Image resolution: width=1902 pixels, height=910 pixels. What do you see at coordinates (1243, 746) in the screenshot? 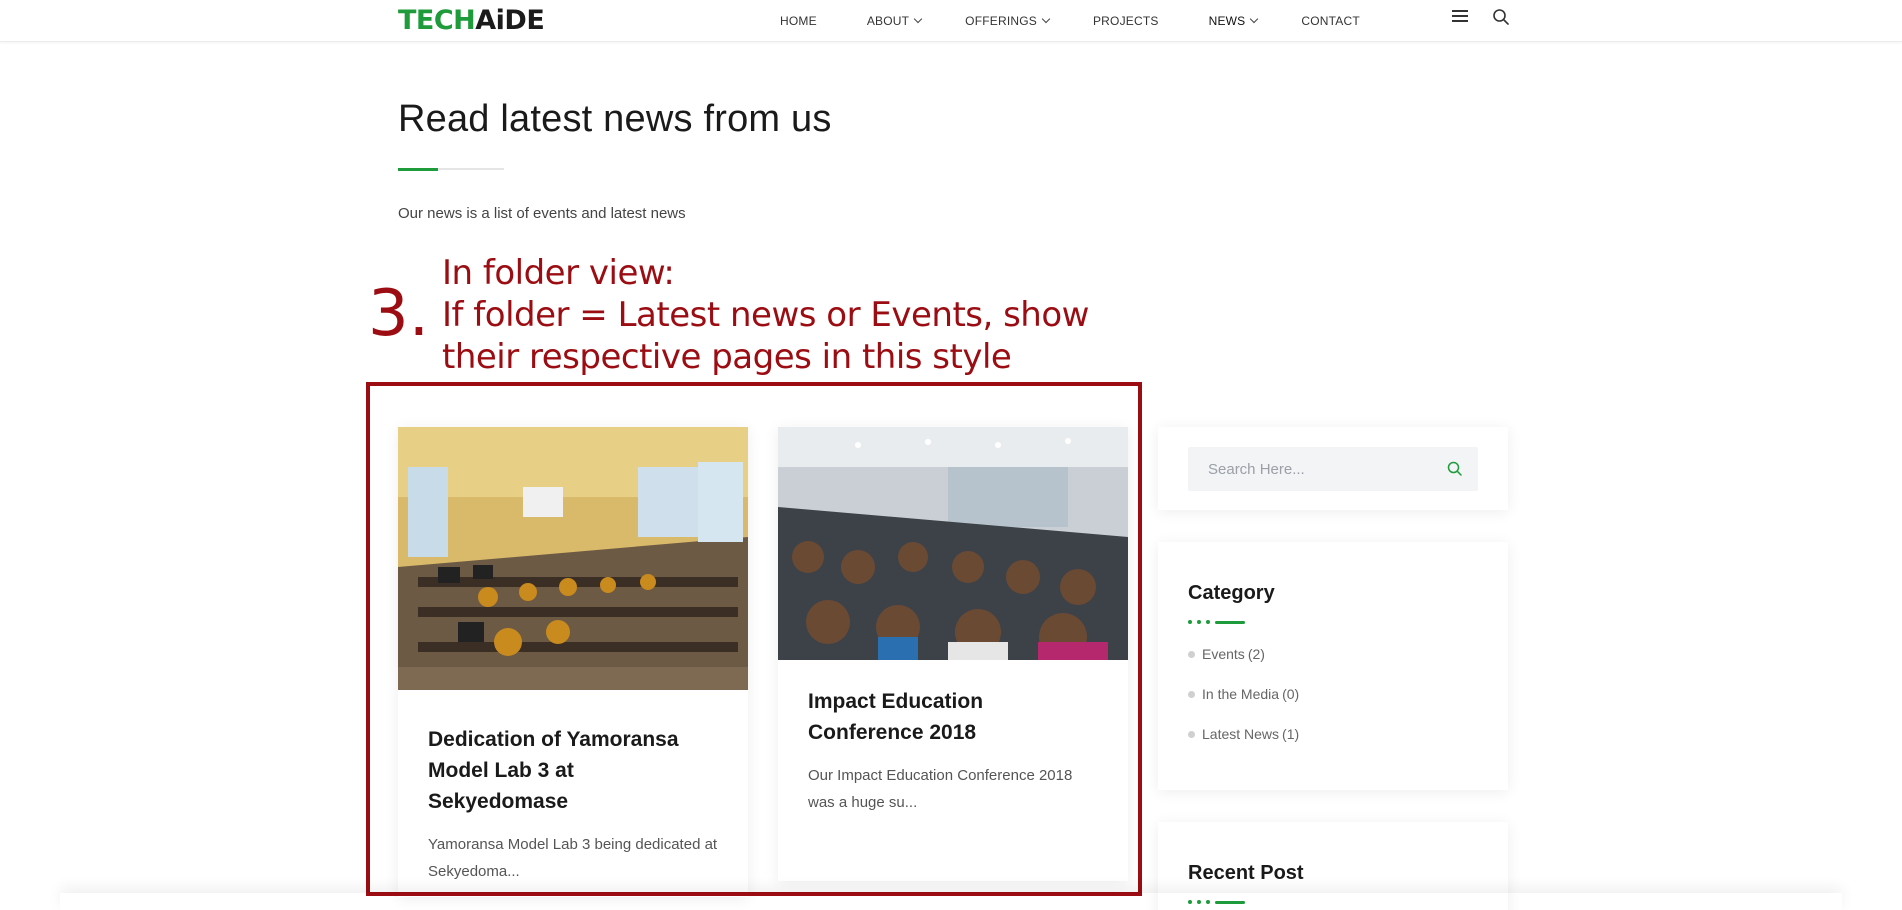
I see `category-item-latest-news: Latest News (1)` at bounding box center [1243, 746].